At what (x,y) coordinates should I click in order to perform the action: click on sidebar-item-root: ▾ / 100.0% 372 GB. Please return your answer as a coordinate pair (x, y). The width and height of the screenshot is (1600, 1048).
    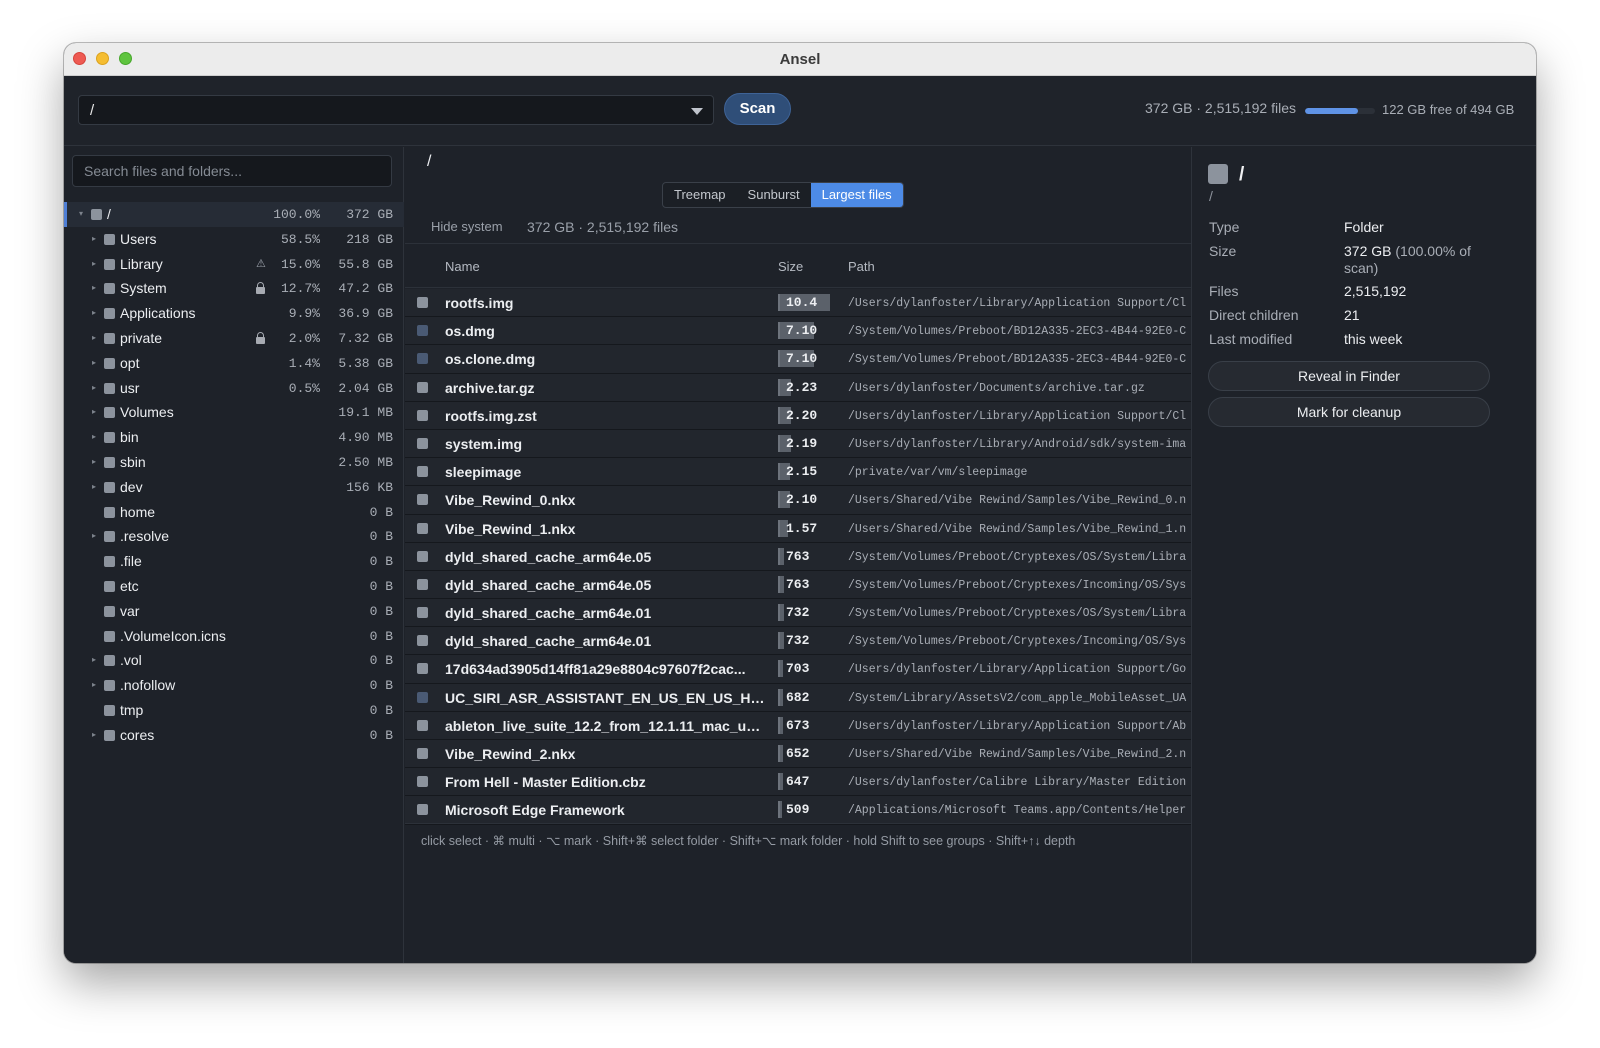
    Looking at the image, I should click on (234, 214).